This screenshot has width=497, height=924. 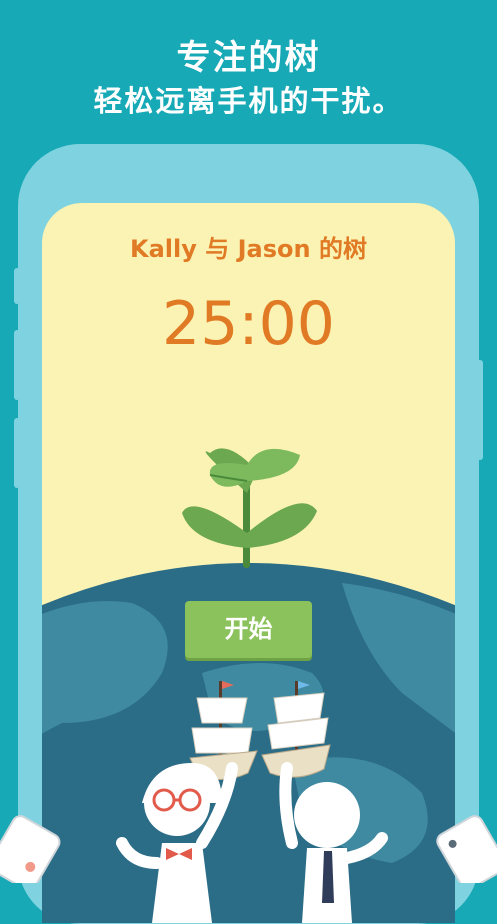 I want to click on promo-subline: 轻松远离手机的干扰。, so click(x=248, y=101).